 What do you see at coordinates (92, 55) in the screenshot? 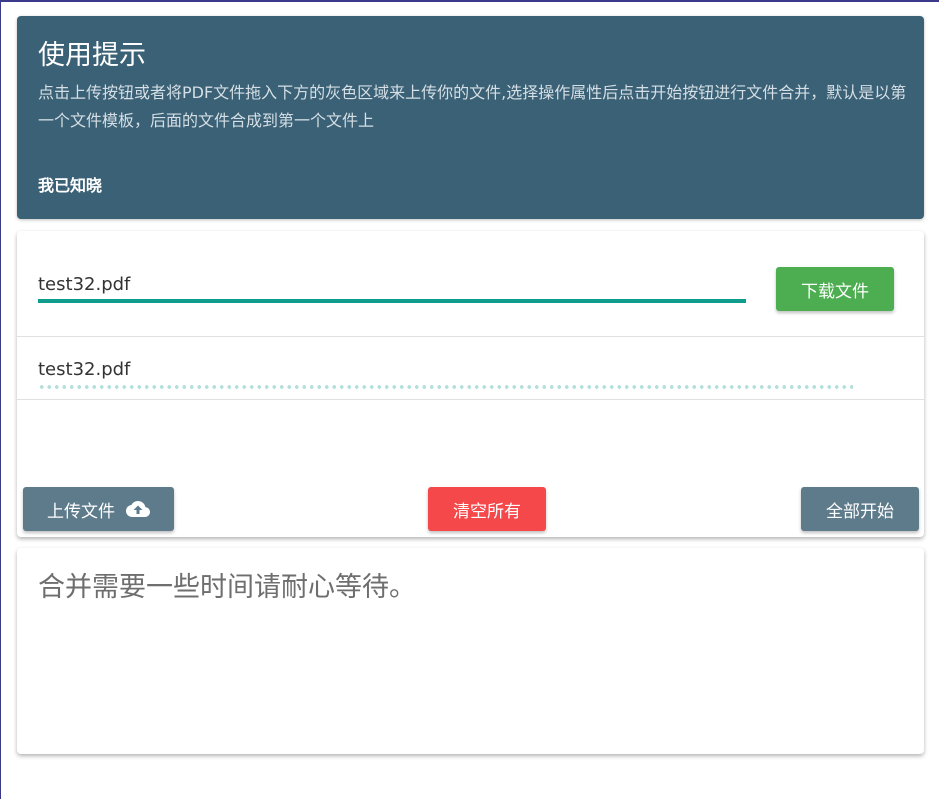
I see `tips-title: 使用提示` at bounding box center [92, 55].